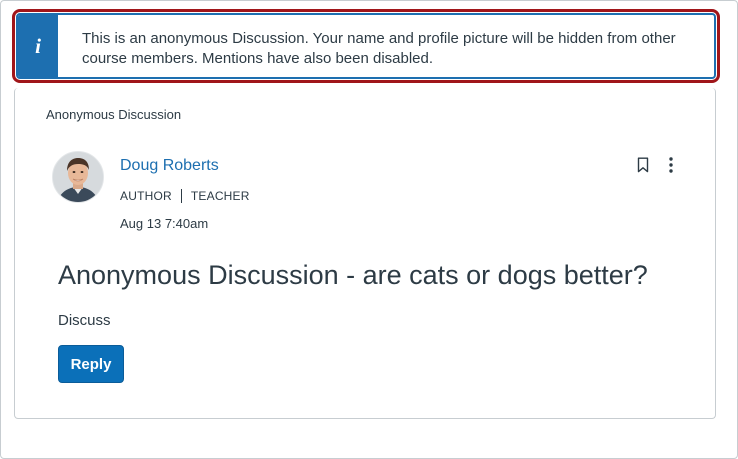  I want to click on role-teacher: TEACHER, so click(220, 196).